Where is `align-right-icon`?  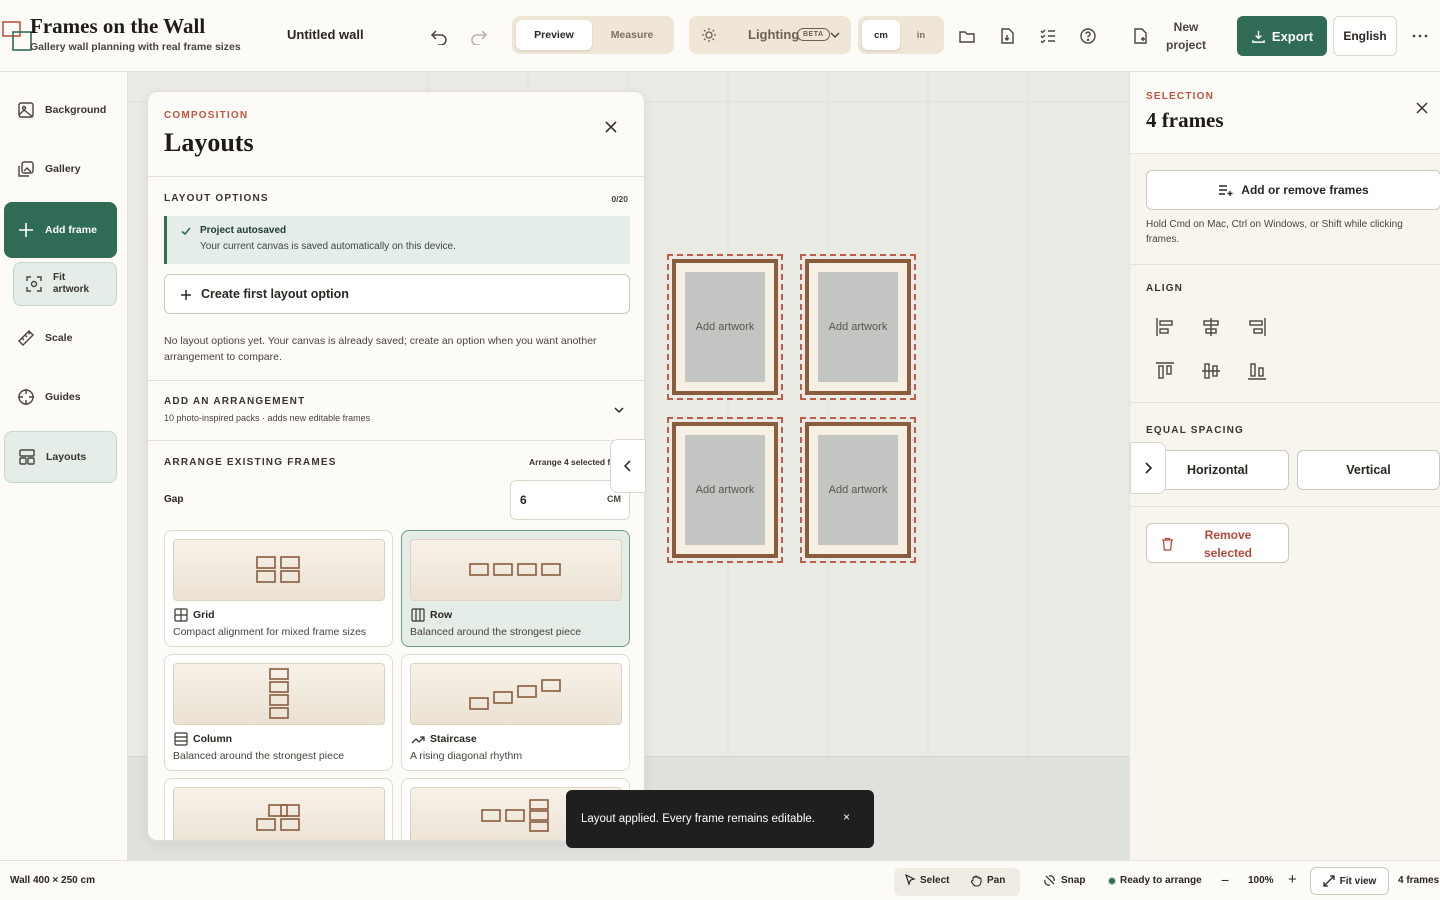
align-right-icon is located at coordinates (1257, 327).